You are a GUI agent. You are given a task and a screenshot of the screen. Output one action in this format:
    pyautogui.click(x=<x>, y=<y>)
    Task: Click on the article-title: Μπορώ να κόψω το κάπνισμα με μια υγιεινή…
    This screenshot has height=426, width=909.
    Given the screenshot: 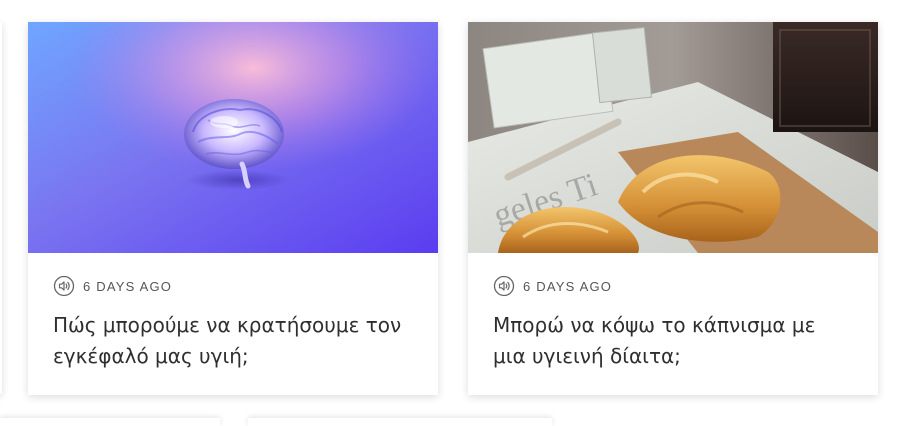 What is the action you would take?
    pyautogui.click(x=673, y=341)
    